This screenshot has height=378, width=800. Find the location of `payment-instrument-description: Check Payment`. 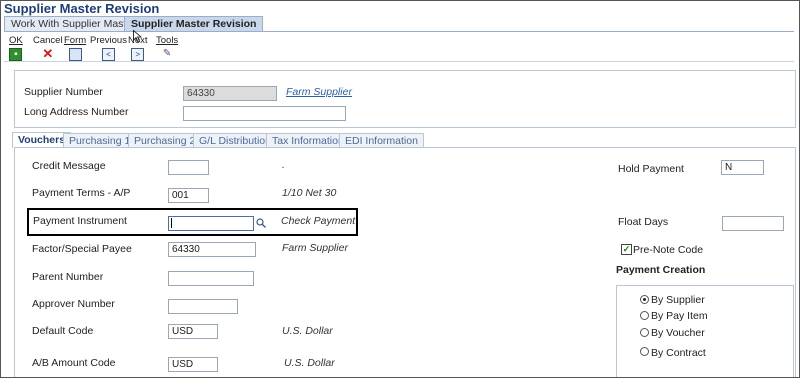

payment-instrument-description: Check Payment is located at coordinates (318, 221).